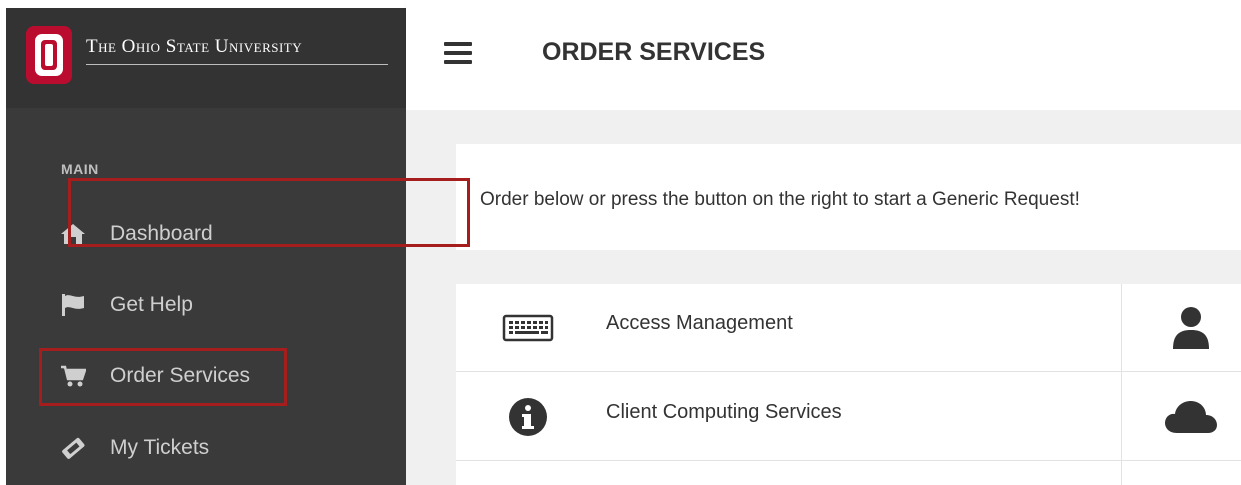 The image size is (1241, 485). Describe the element at coordinates (724, 412) in the screenshot. I see `service-label: Client Computing Services` at that location.